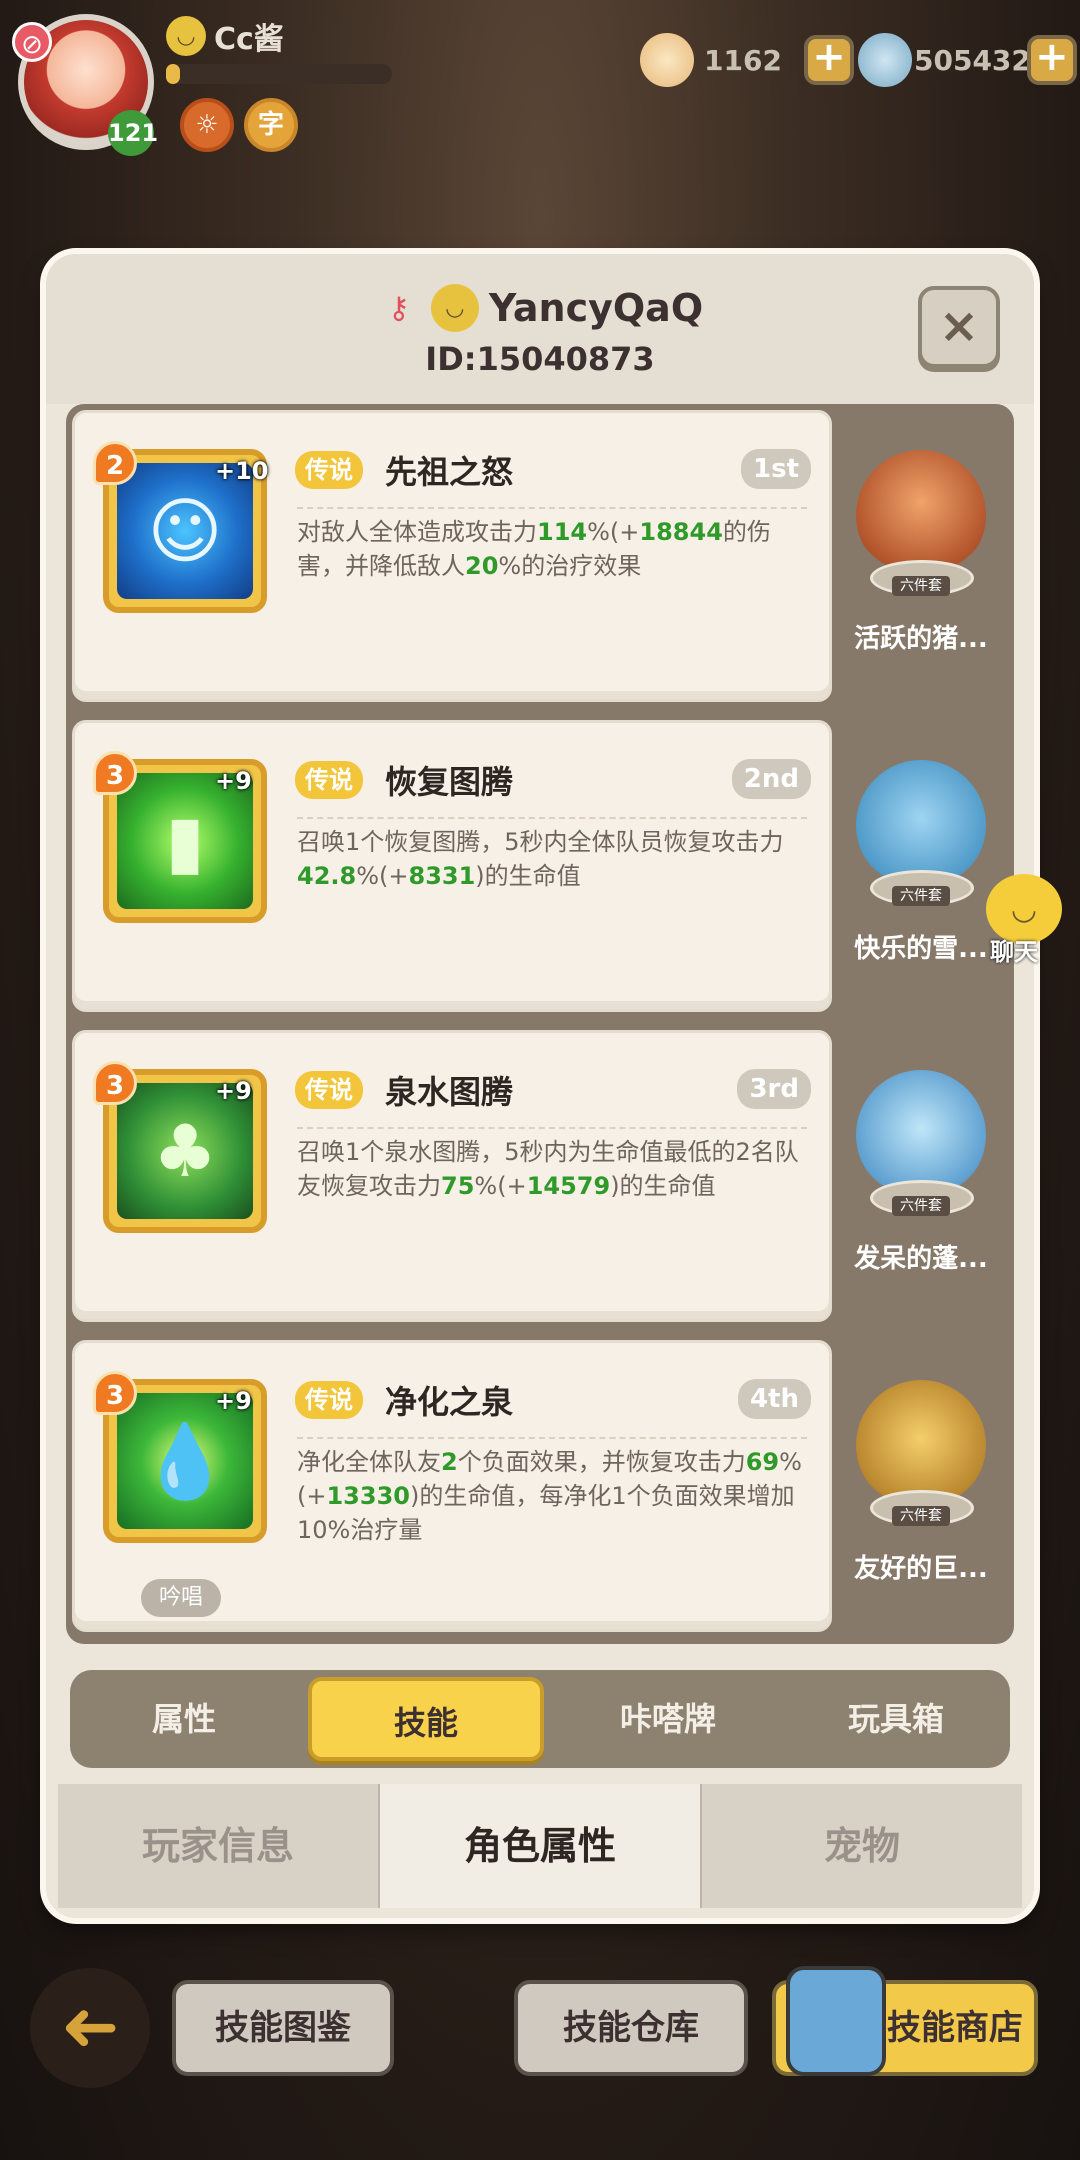 This screenshot has height=2160, width=1080. Describe the element at coordinates (184, 1719) in the screenshot. I see `tab-attributes: 属性` at that location.